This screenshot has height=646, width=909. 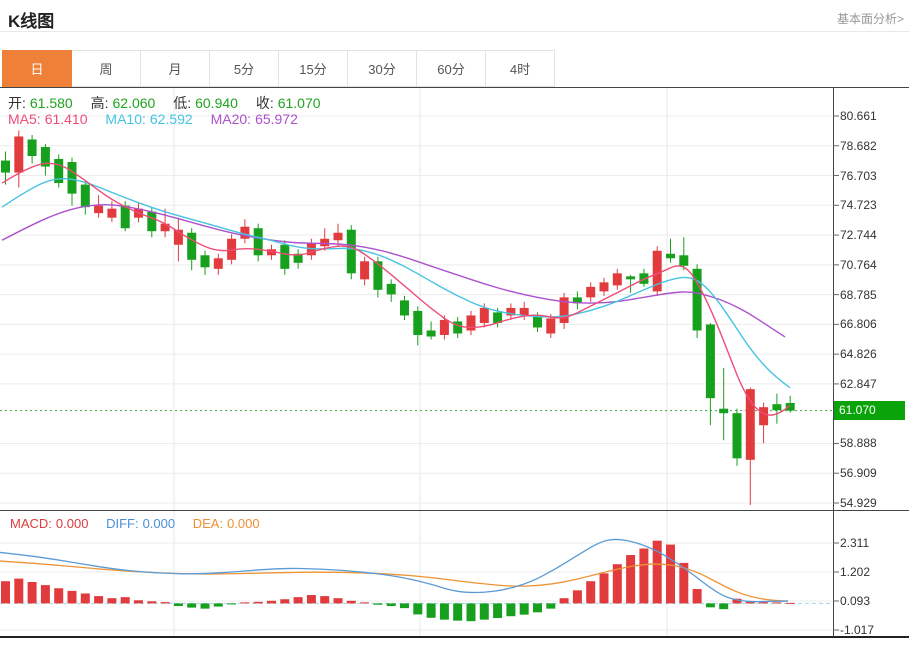 What do you see at coordinates (243, 523) in the screenshot?
I see `dea-value: 0.000` at bounding box center [243, 523].